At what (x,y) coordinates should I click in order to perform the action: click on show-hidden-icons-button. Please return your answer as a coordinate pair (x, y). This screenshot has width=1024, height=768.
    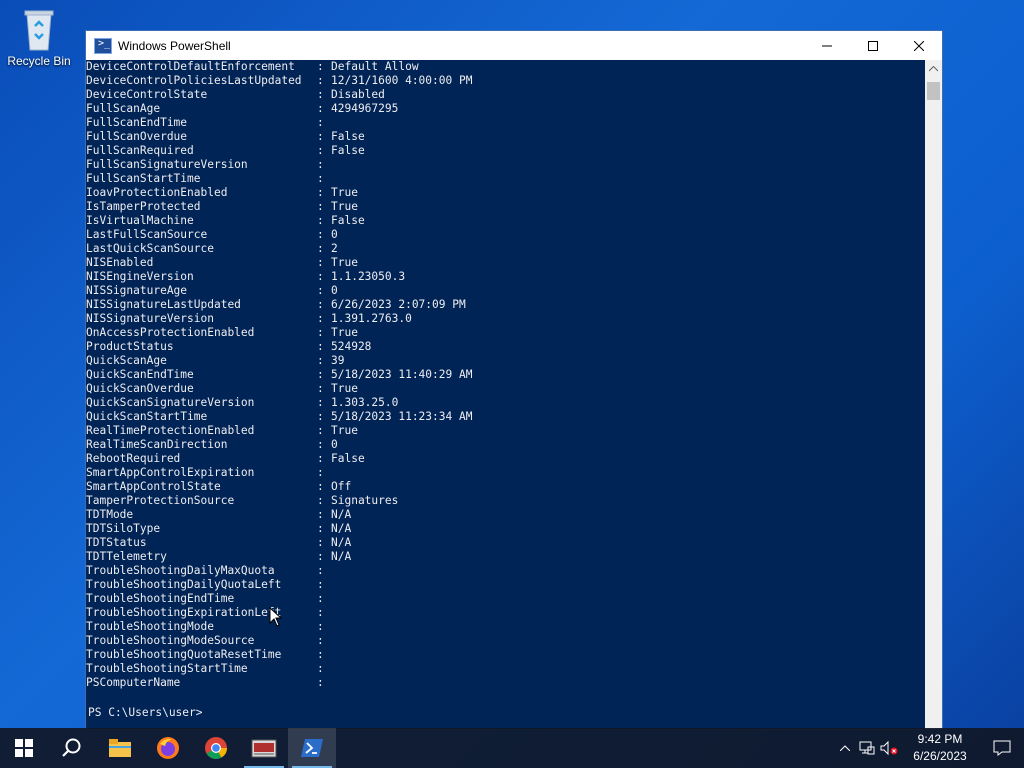
    Looking at the image, I should click on (845, 748).